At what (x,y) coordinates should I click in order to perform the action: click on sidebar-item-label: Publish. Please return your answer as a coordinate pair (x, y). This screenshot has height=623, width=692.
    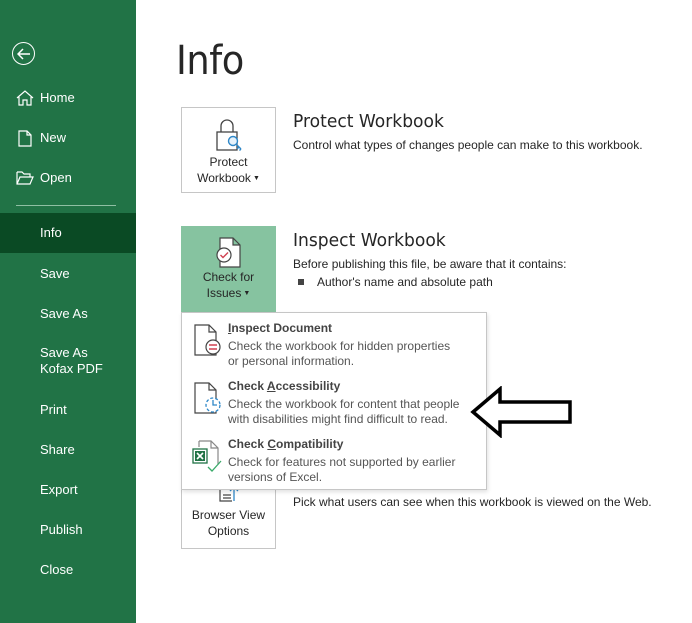
    Looking at the image, I should click on (61, 529).